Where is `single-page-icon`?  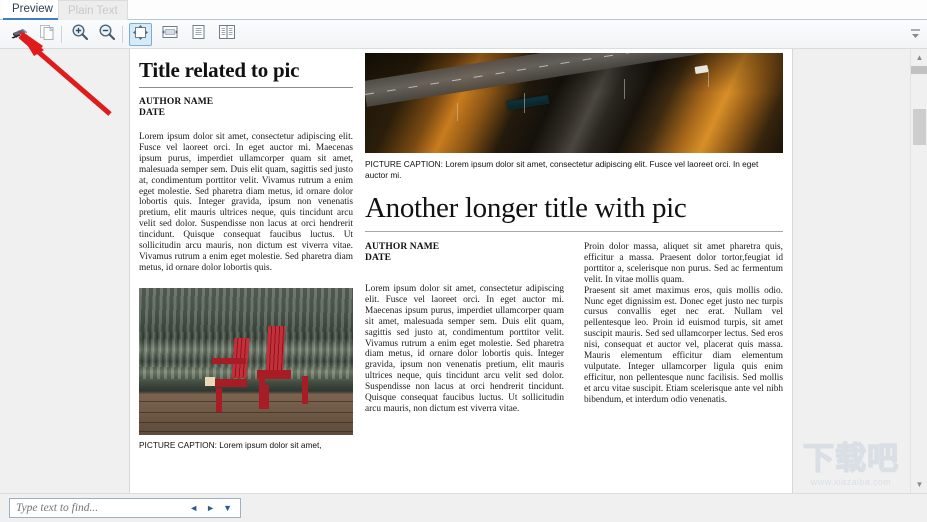 single-page-icon is located at coordinates (198, 34).